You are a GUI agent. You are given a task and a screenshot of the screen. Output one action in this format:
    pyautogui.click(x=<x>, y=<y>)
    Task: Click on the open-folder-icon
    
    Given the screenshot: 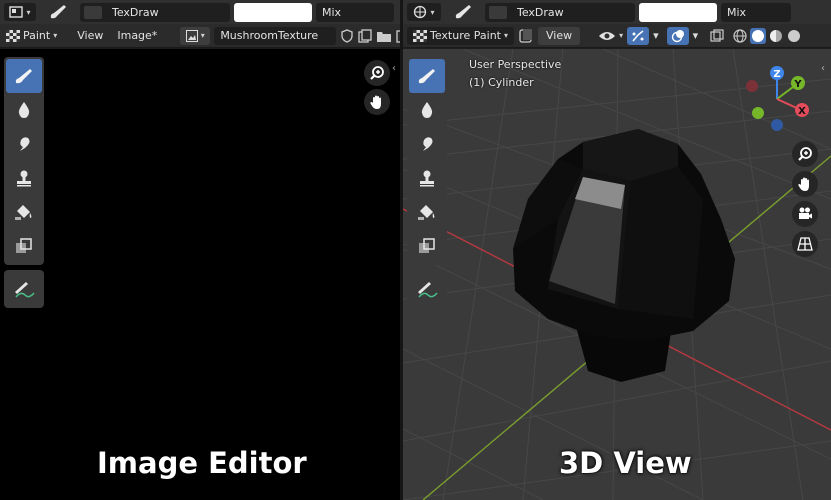 What is the action you would take?
    pyautogui.click(x=384, y=36)
    